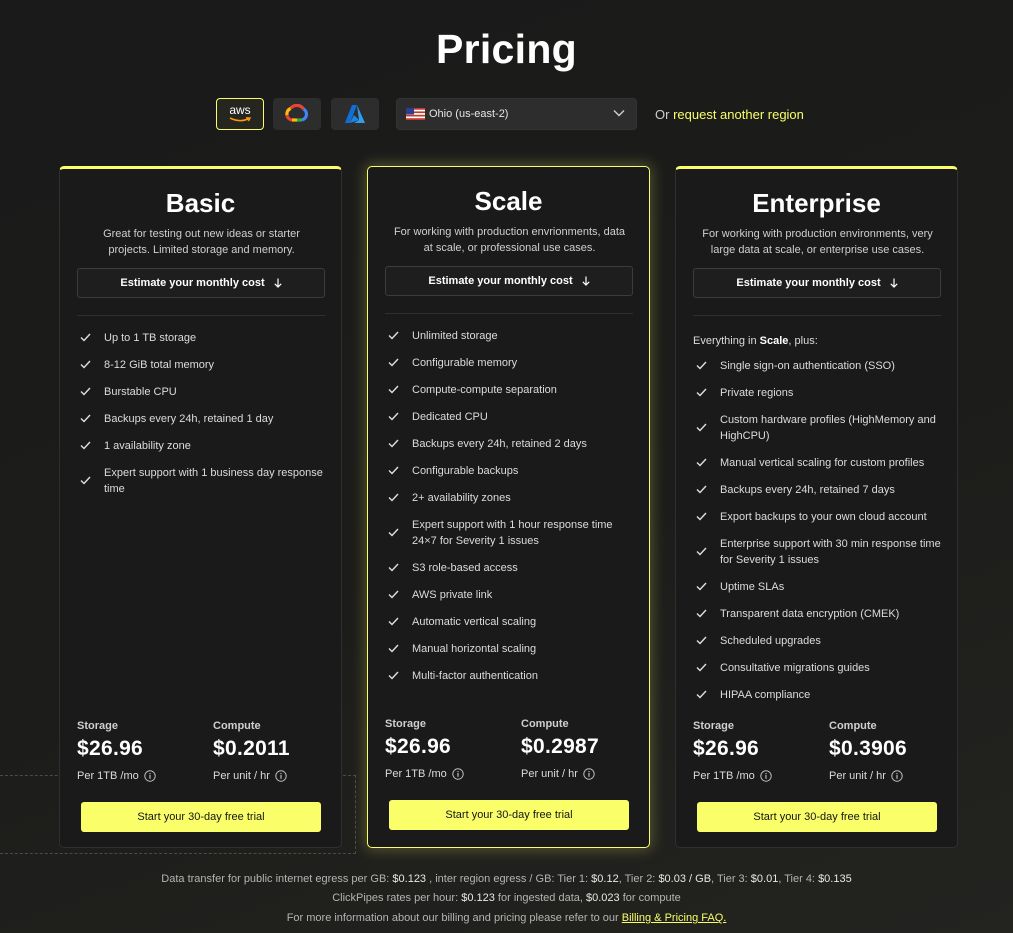  I want to click on google-cloud-button, so click(297, 114).